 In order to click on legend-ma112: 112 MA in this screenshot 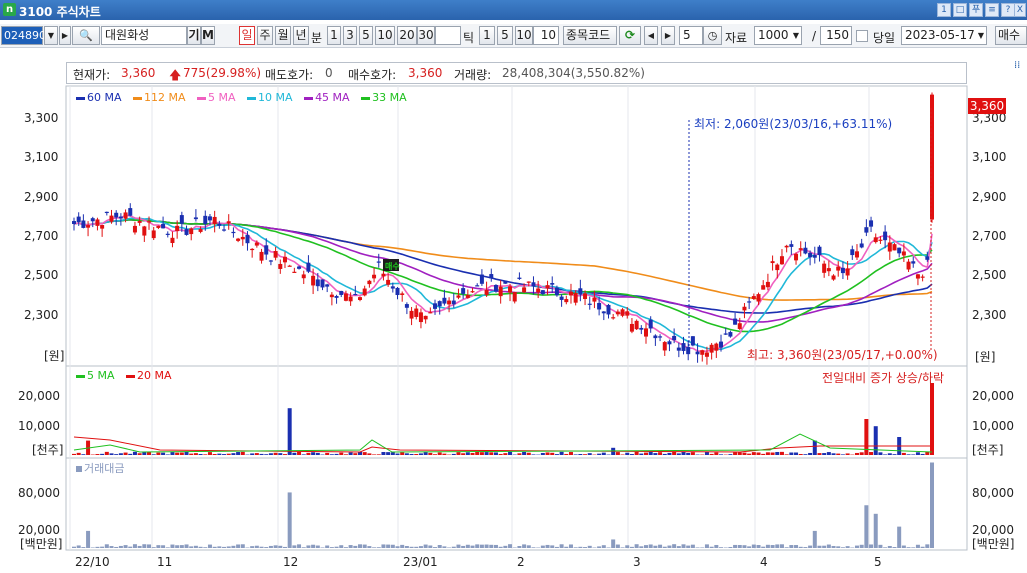, I will do `click(159, 97)`.